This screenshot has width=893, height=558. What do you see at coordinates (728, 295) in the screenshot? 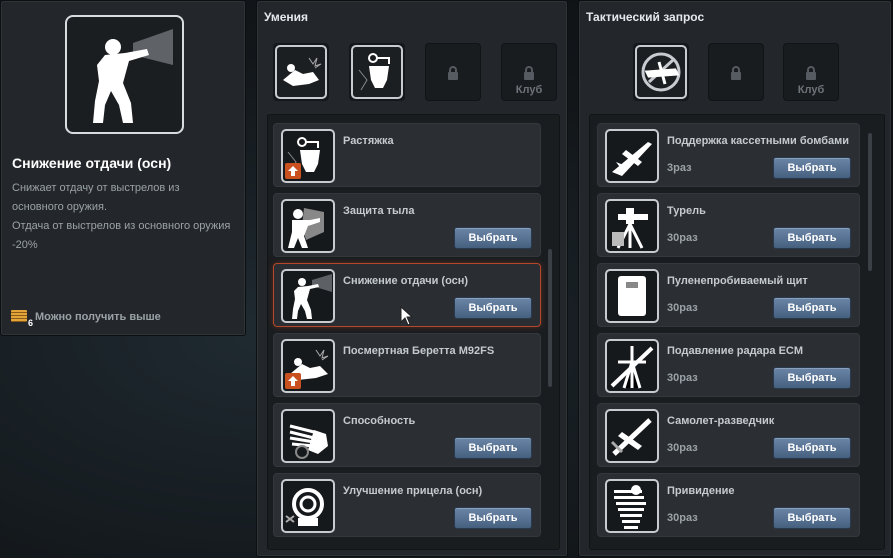
I see `list-item: Пуленепробиваемый щит 30раз Выбрать` at bounding box center [728, 295].